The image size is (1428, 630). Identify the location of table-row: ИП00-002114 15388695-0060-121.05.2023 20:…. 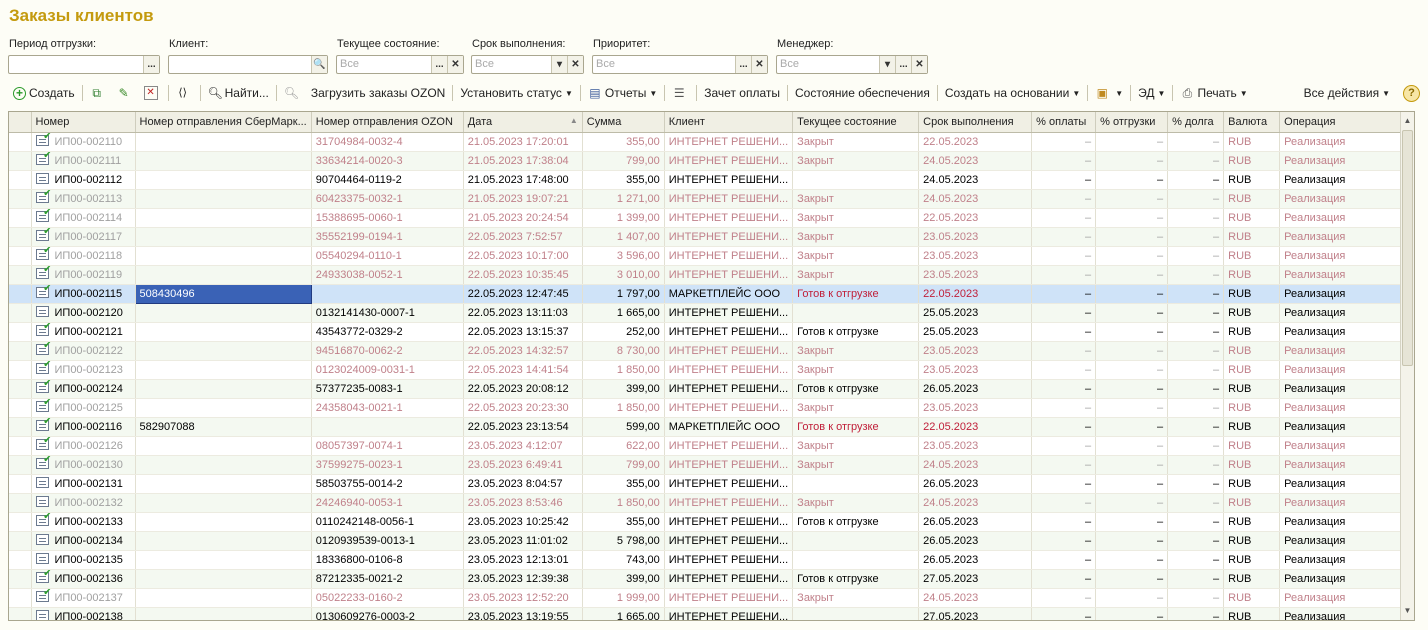
(709, 218).